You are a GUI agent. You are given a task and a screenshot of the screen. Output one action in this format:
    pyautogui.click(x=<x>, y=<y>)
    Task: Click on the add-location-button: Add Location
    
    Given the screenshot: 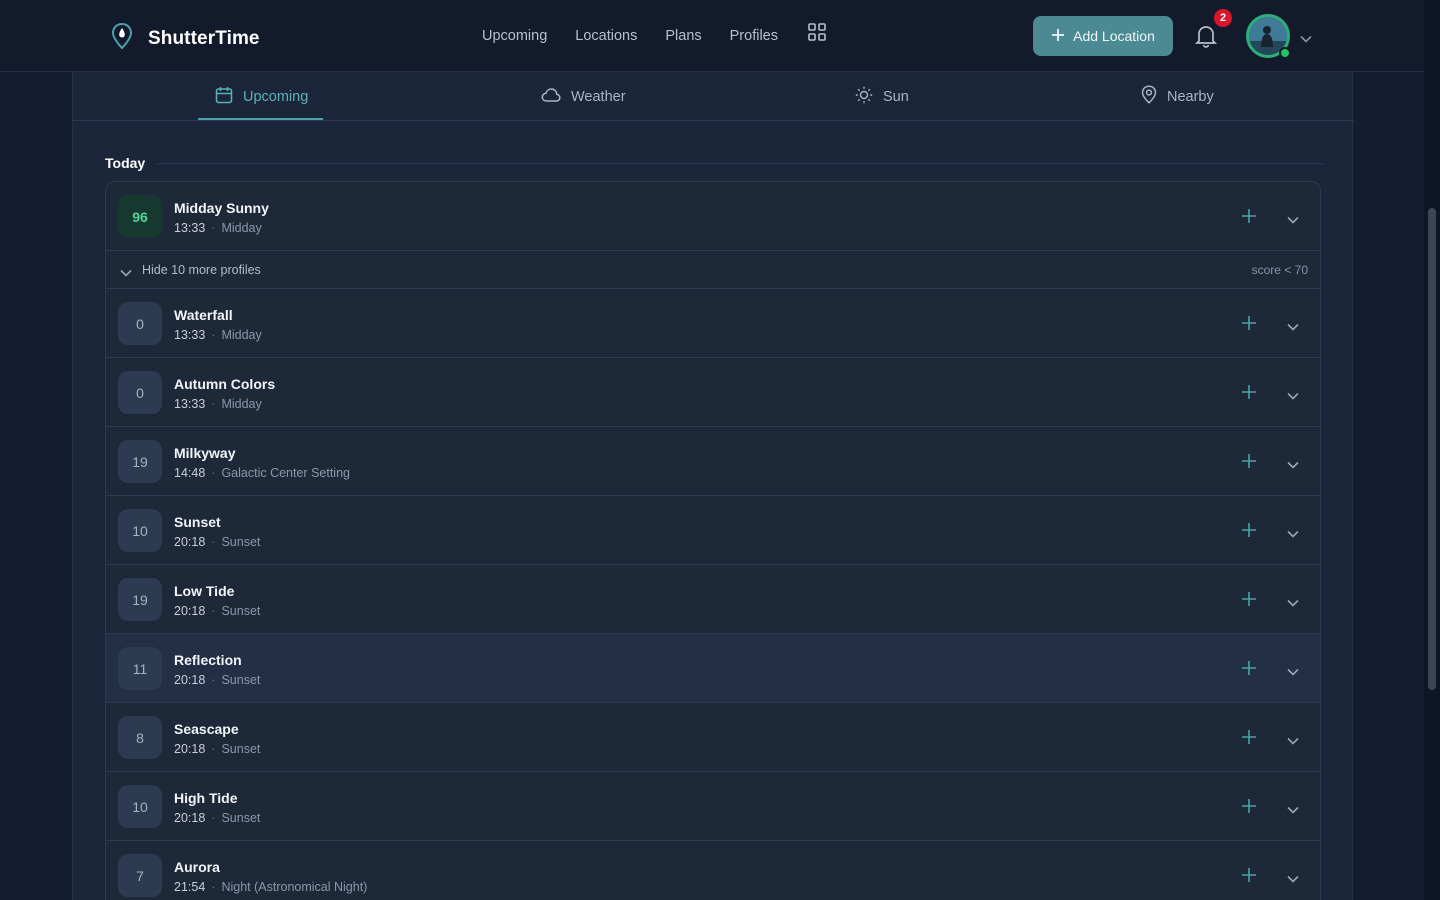 What is the action you would take?
    pyautogui.click(x=1103, y=36)
    